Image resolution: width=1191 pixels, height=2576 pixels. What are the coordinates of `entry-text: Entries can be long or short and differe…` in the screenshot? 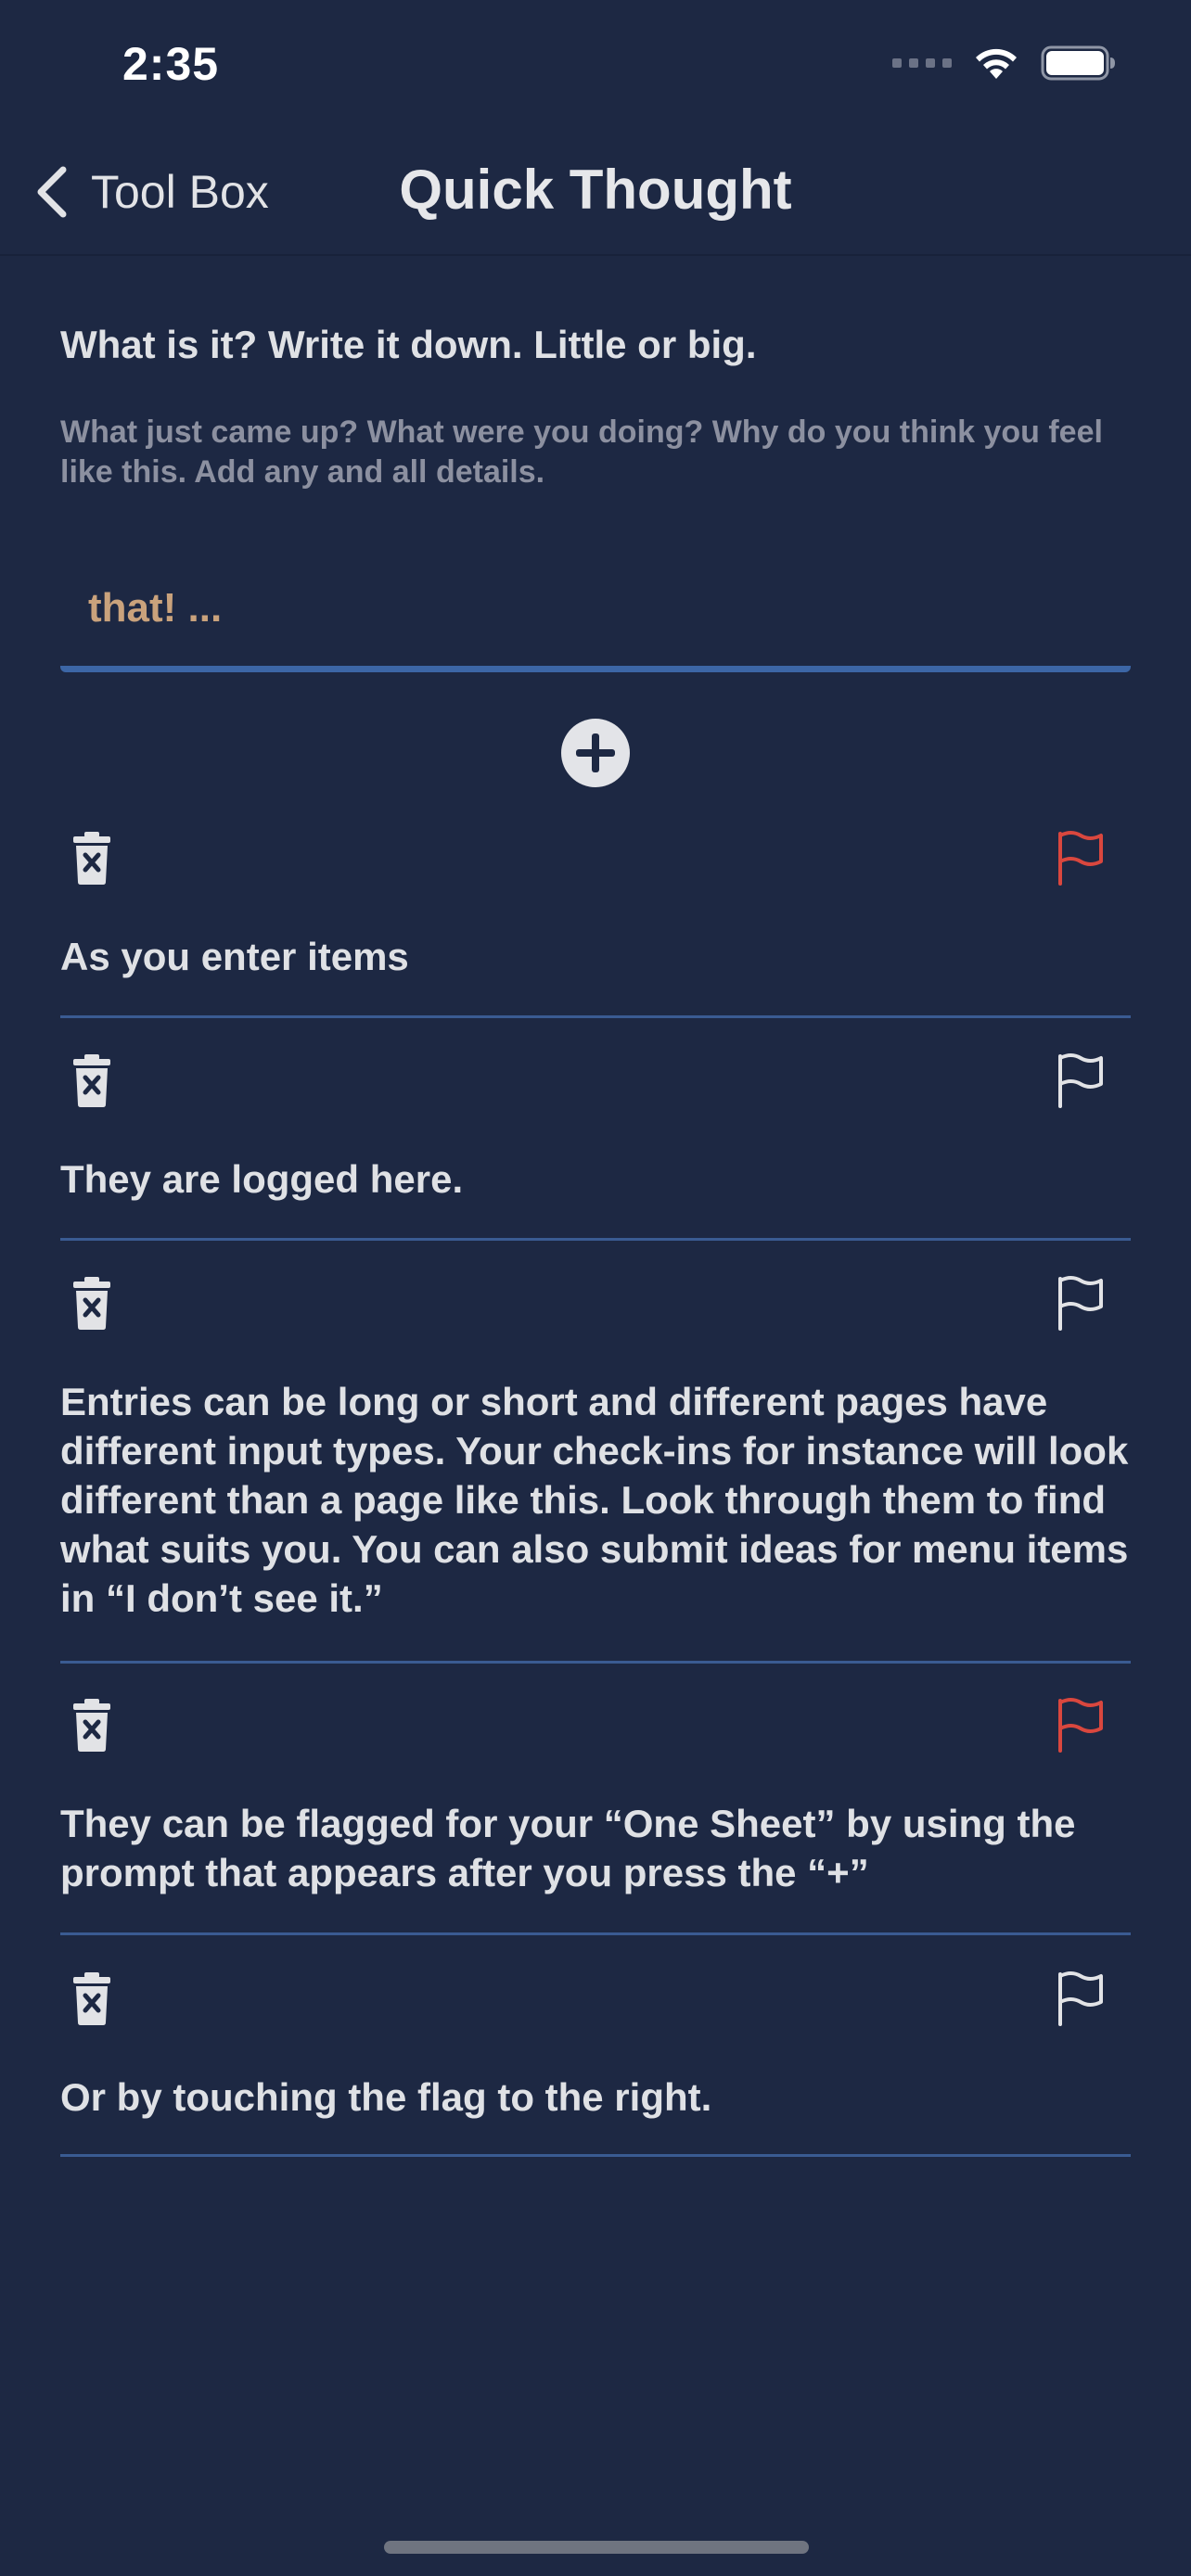 It's located at (594, 1500).